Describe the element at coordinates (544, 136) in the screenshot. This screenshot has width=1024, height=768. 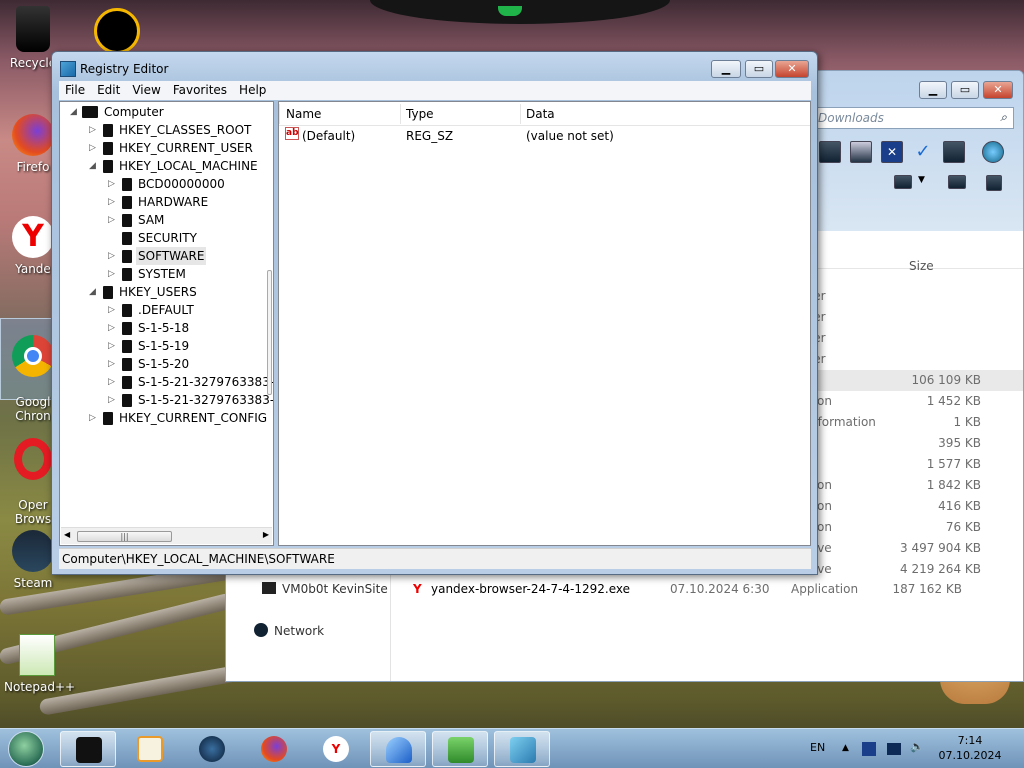
I see `value-row: ab (Default) REG_SZ (value not set)` at that location.